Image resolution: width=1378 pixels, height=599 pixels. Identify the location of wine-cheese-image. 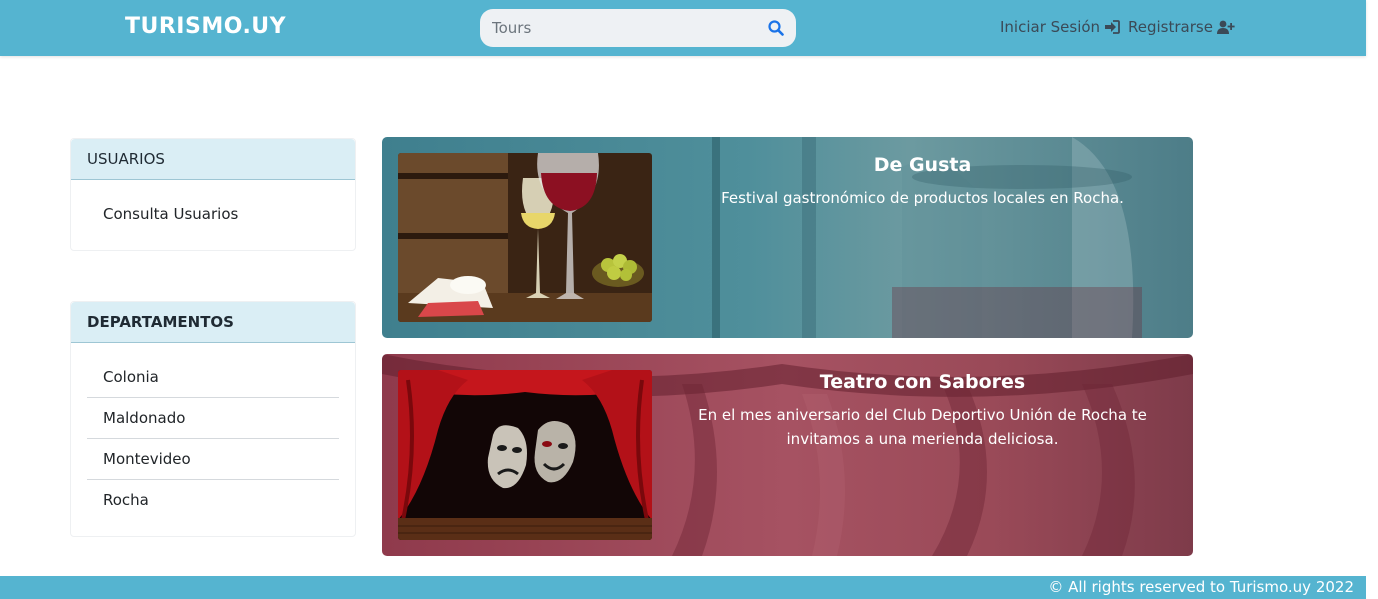
(525, 237).